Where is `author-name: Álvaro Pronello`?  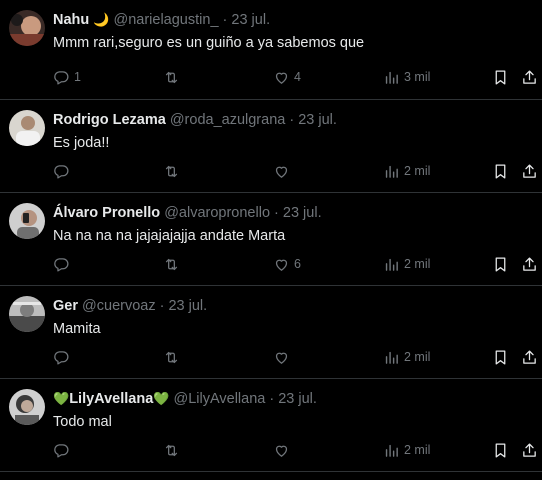
author-name: Álvaro Pronello is located at coordinates (106, 213).